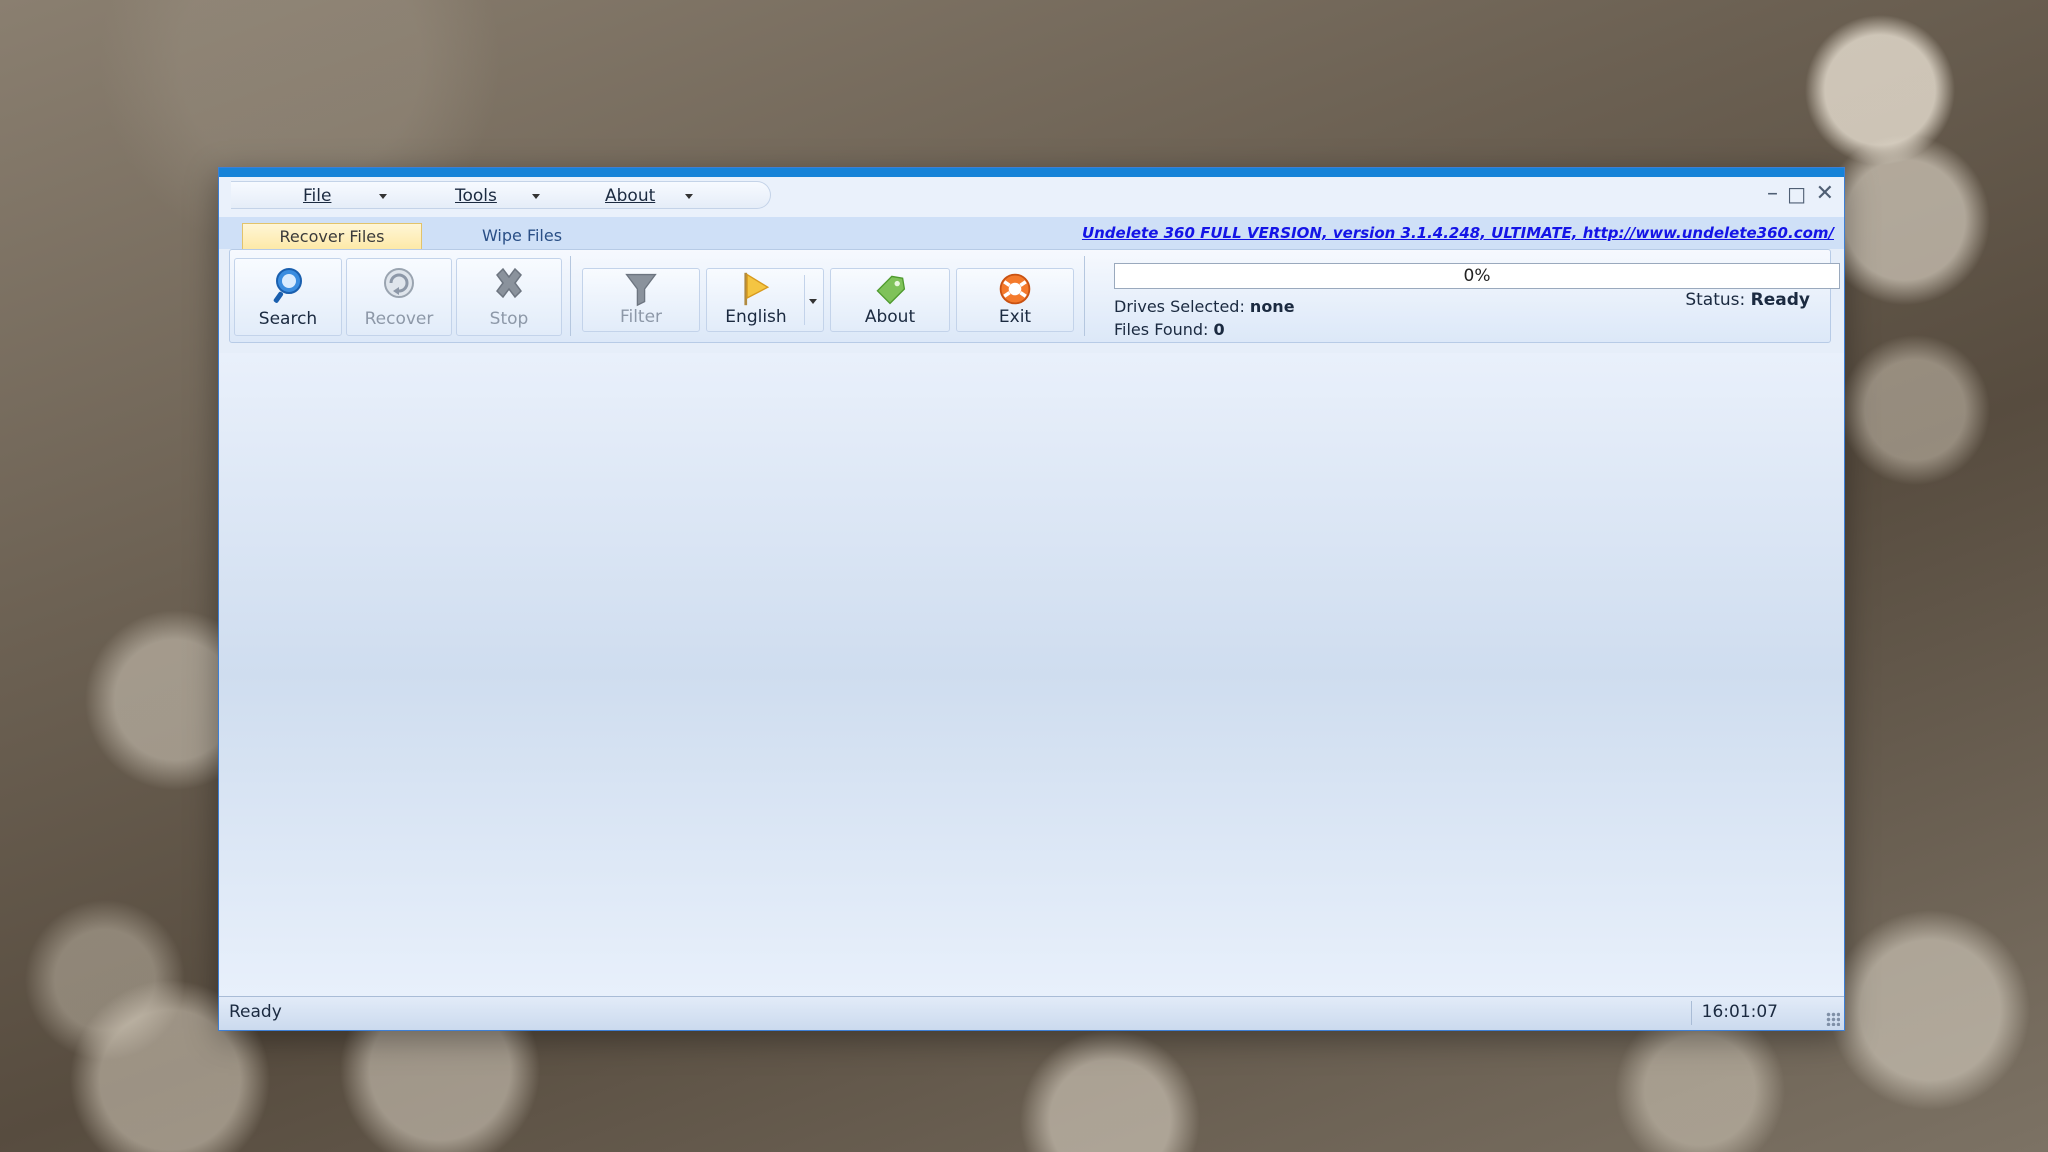 The width and height of the screenshot is (2048, 1152). I want to click on language-dropdown-label: English, so click(756, 317).